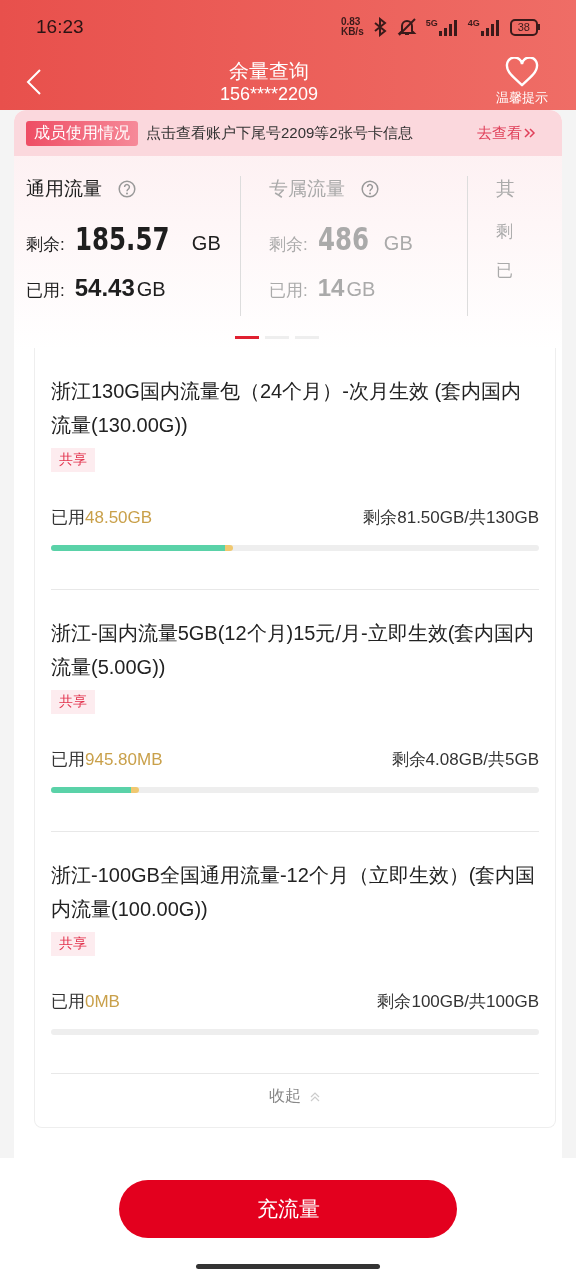 The width and height of the screenshot is (576, 1280). What do you see at coordinates (60, 27) in the screenshot?
I see `status-time: 16:23` at bounding box center [60, 27].